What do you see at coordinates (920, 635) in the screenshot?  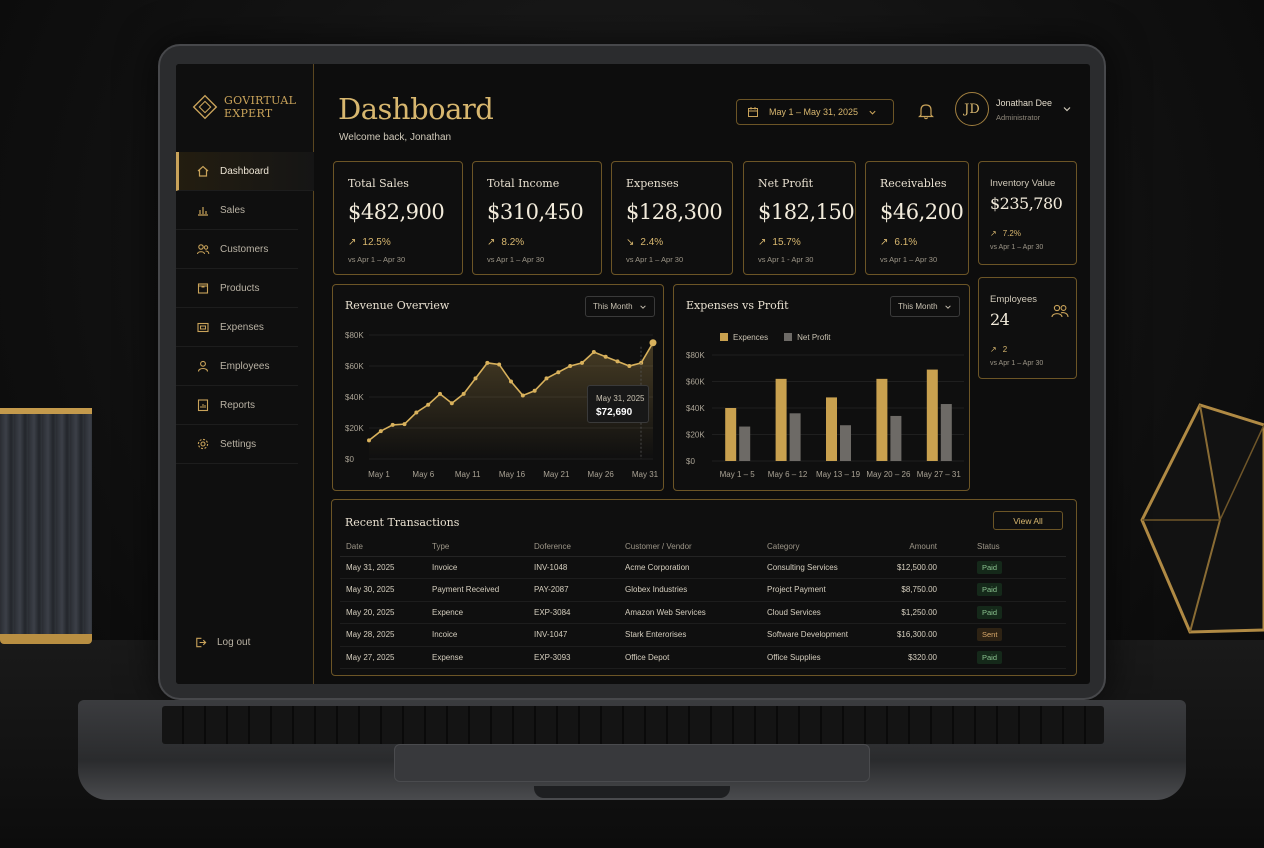 I see `cell-amount: $16,300.00` at bounding box center [920, 635].